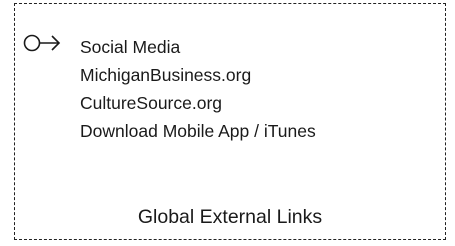 Image resolution: width=455 pixels, height=246 pixels. Describe the element at coordinates (45, 43) in the screenshot. I see `circle-arrow-icon` at that location.